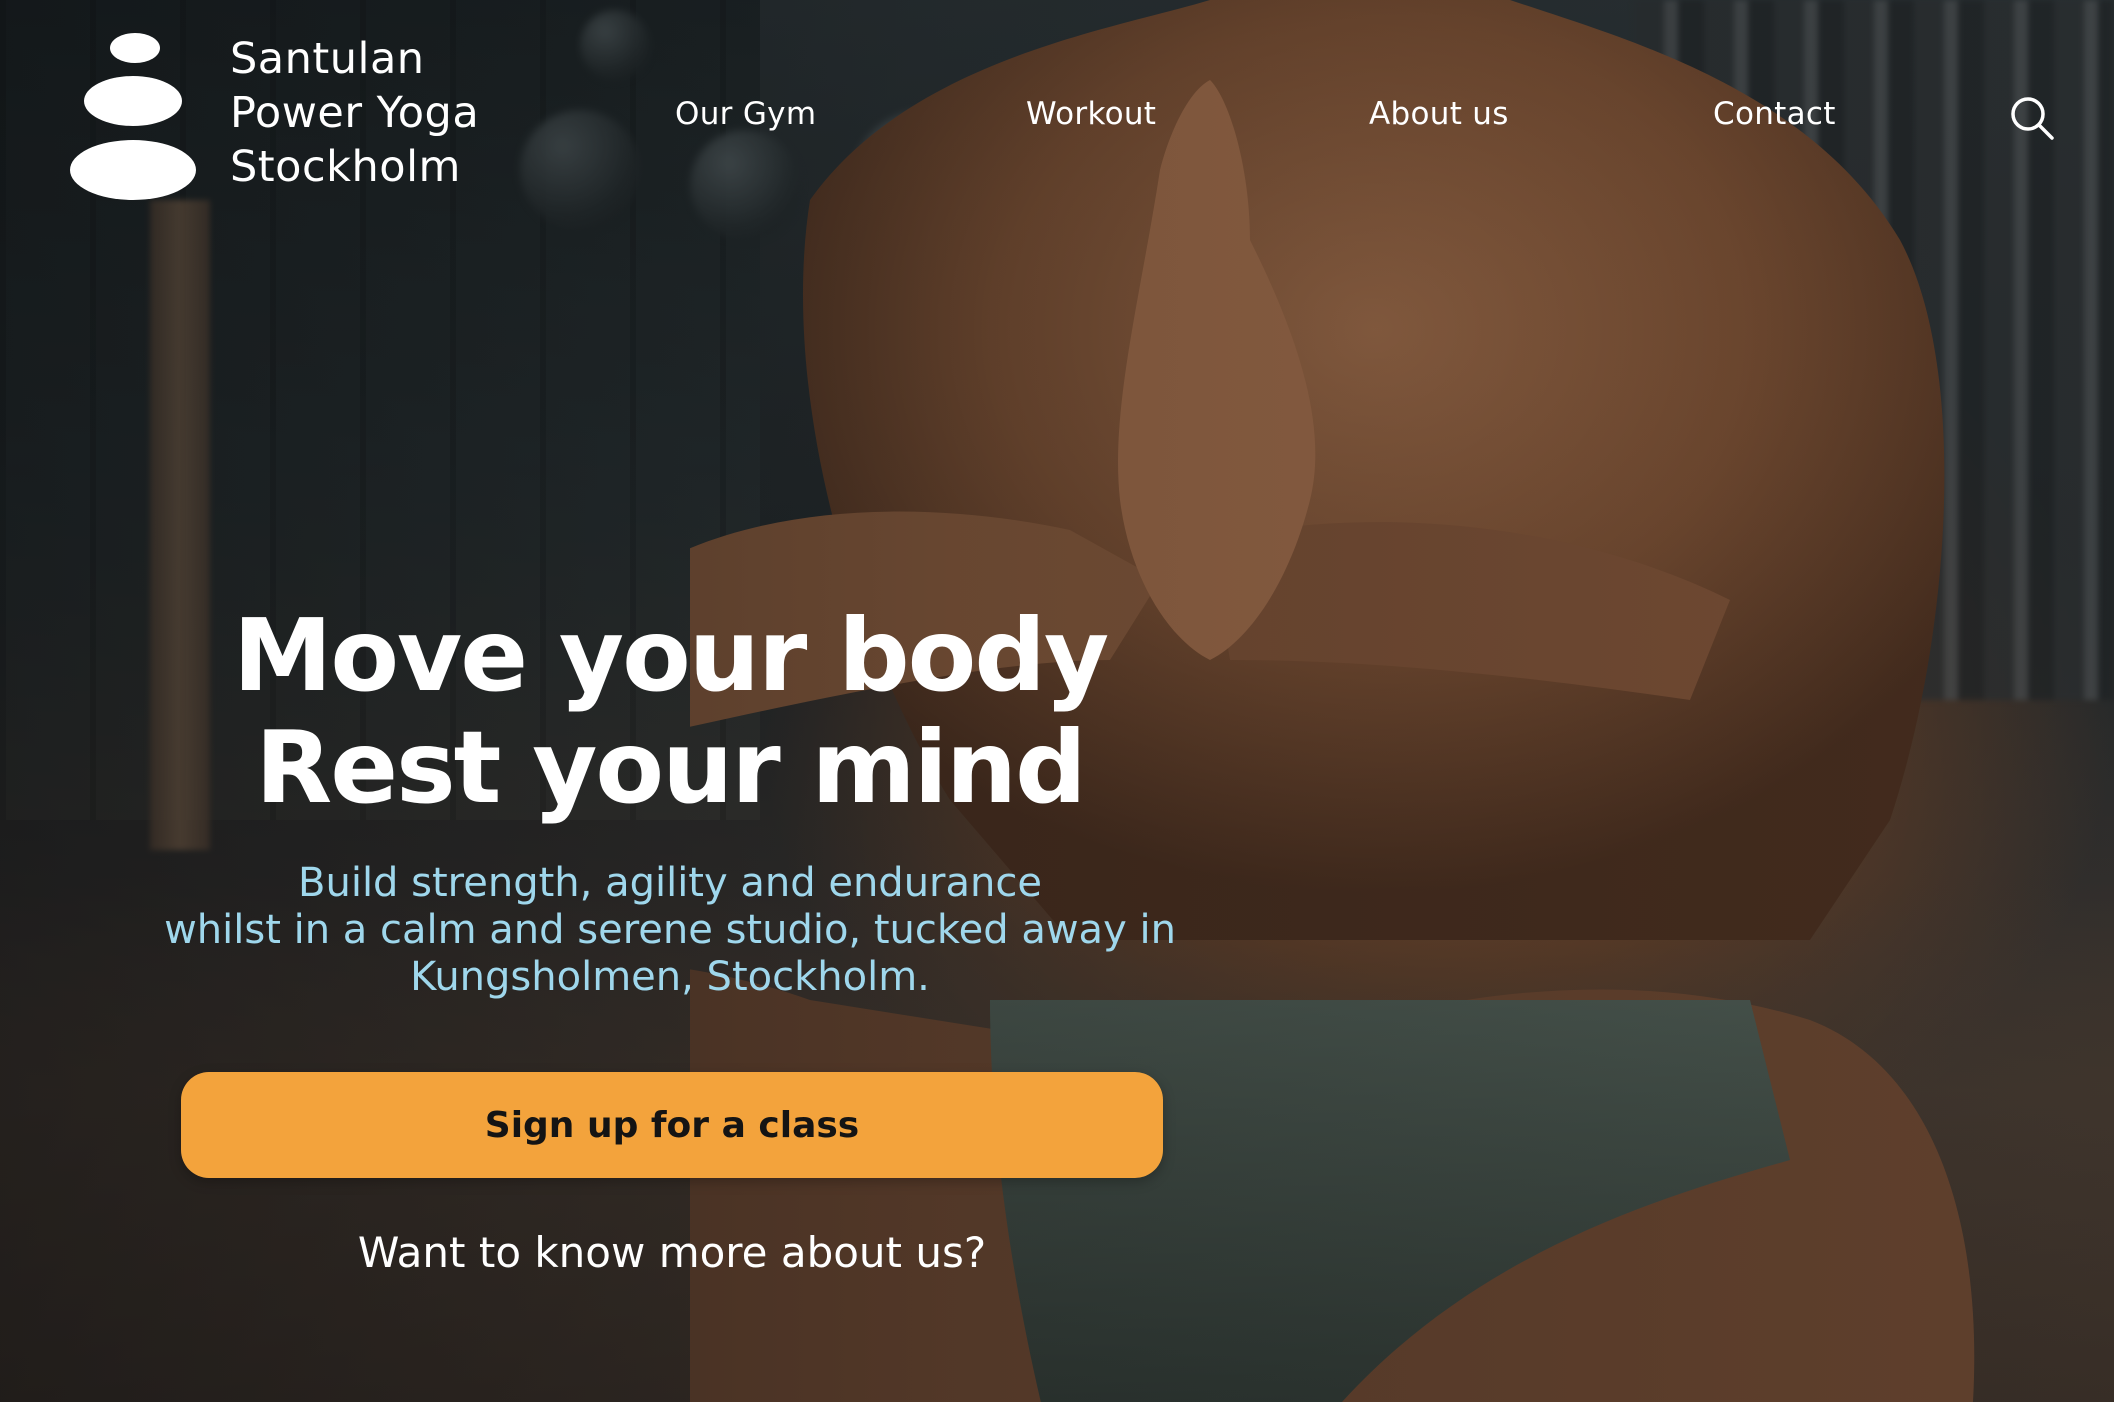 This screenshot has height=1402, width=2114. What do you see at coordinates (670, 977) in the screenshot?
I see `hero-subtitle-line: Kungsholmen, Stockholm.` at bounding box center [670, 977].